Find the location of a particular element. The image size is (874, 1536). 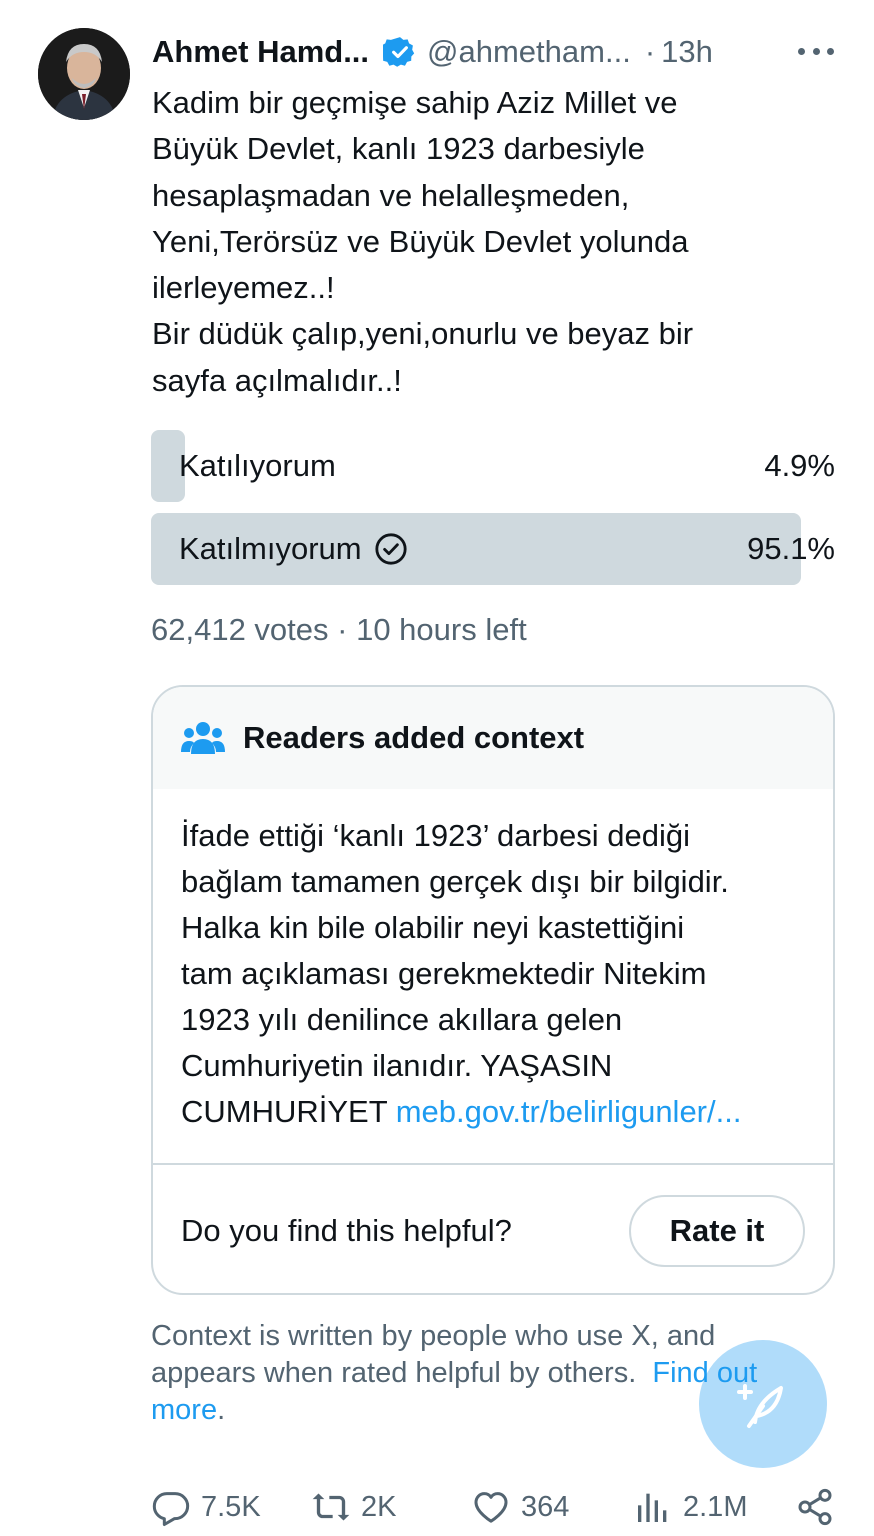

tweet-text-line: Bir düdük çalıp,yeni,onurlu ve beyaz bir is located at coordinates (423, 334).